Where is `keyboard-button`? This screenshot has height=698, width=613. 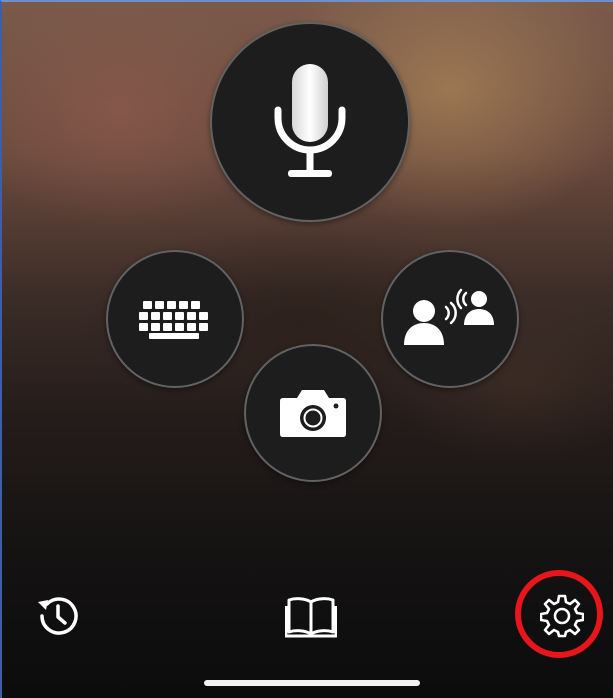 keyboard-button is located at coordinates (175, 319).